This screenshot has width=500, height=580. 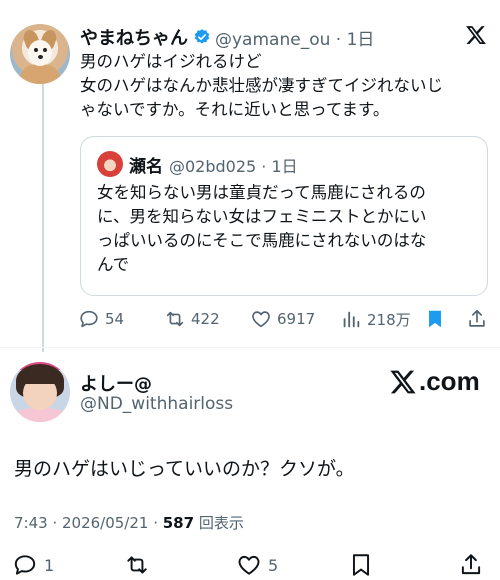 I want to click on post-timestamp: 7:43 · 2026/05/21 ·, so click(x=88, y=523).